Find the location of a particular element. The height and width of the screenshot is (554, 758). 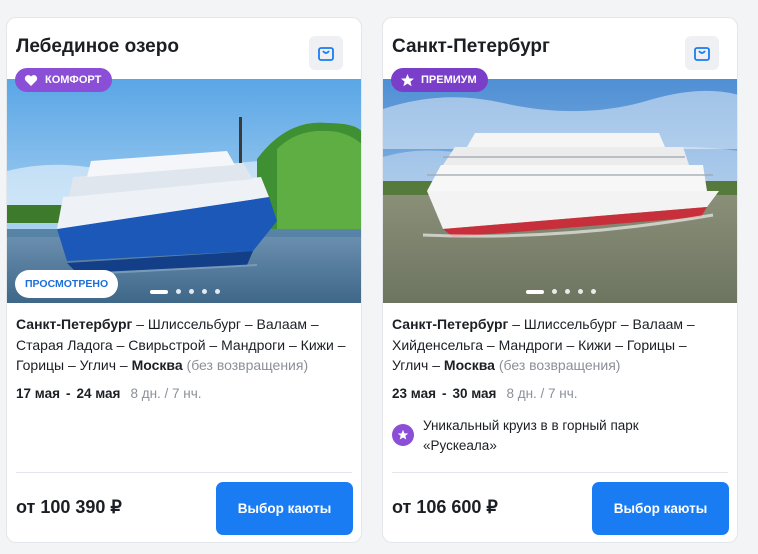

cruise-dates: 17 мая - 24 мая 8 дн. / 7 нч. is located at coordinates (109, 393).